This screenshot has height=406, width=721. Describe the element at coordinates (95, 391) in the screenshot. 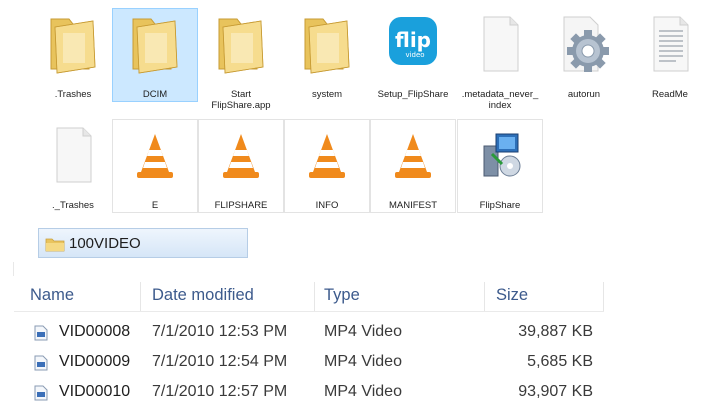

I see `file-name: VID00010` at that location.